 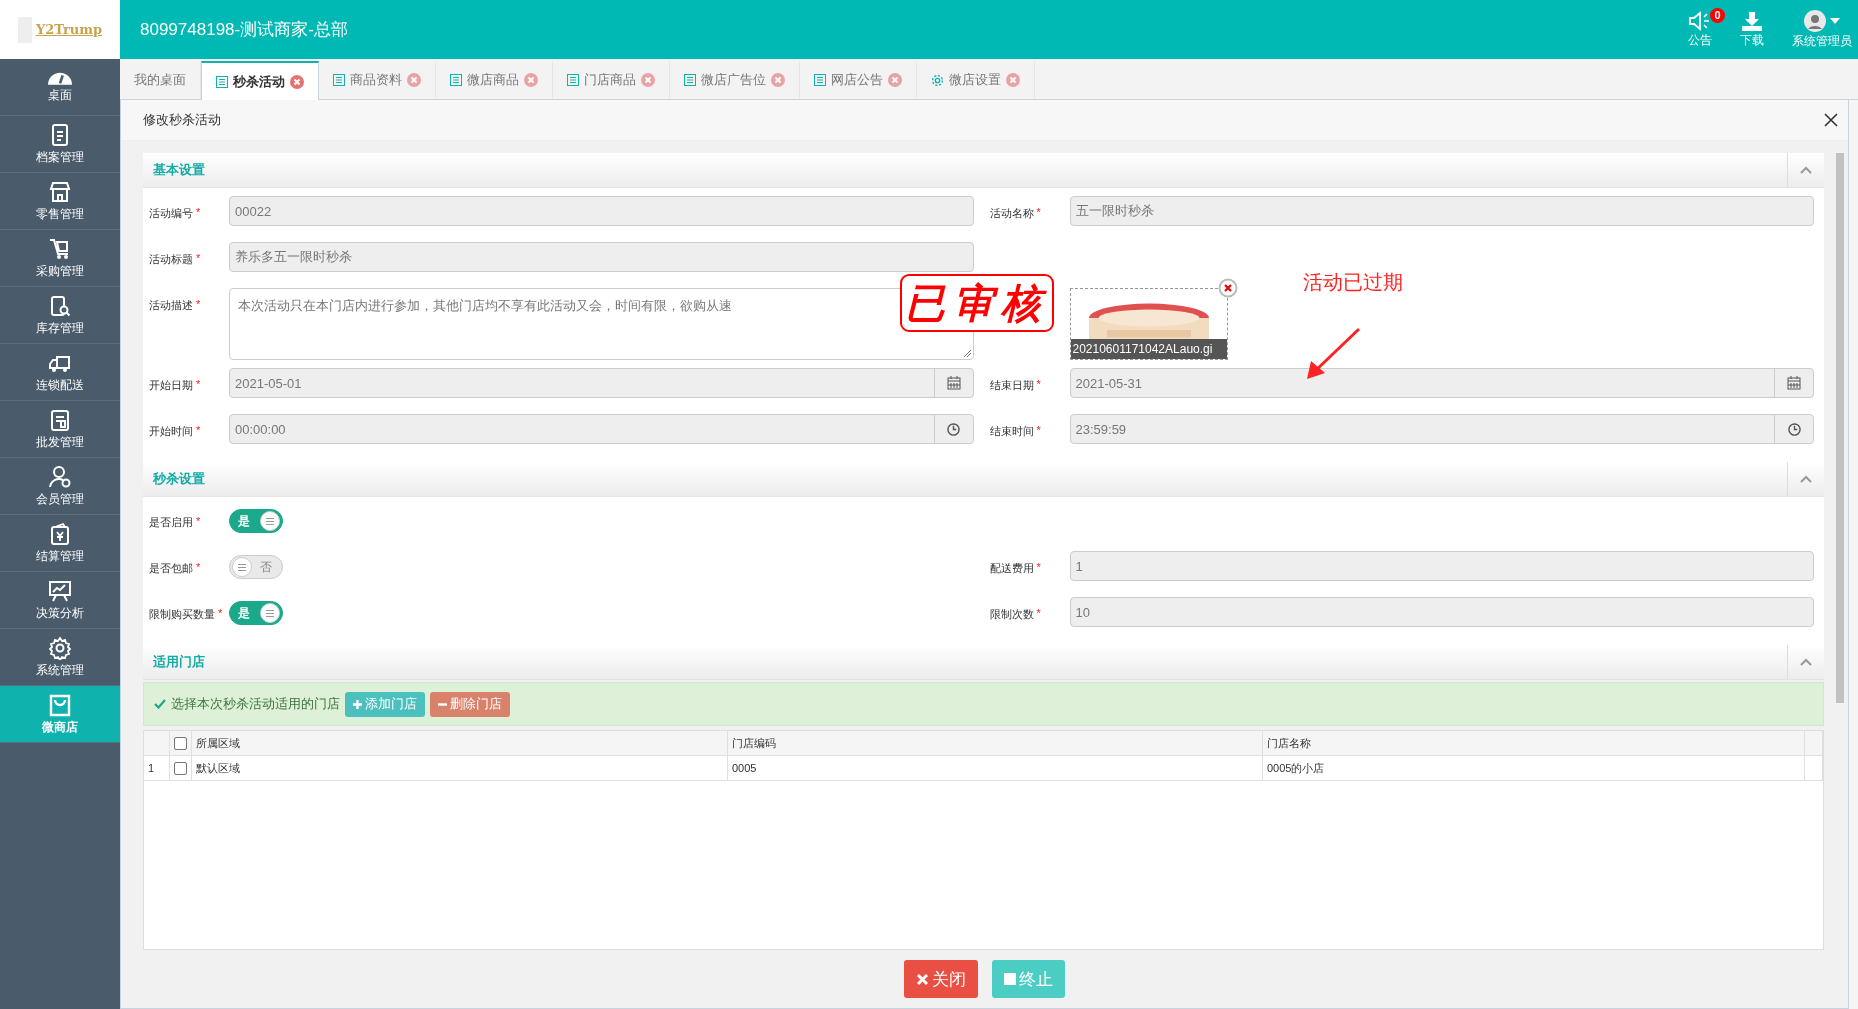 What do you see at coordinates (357, 704) in the screenshot?
I see `plus-icon` at bounding box center [357, 704].